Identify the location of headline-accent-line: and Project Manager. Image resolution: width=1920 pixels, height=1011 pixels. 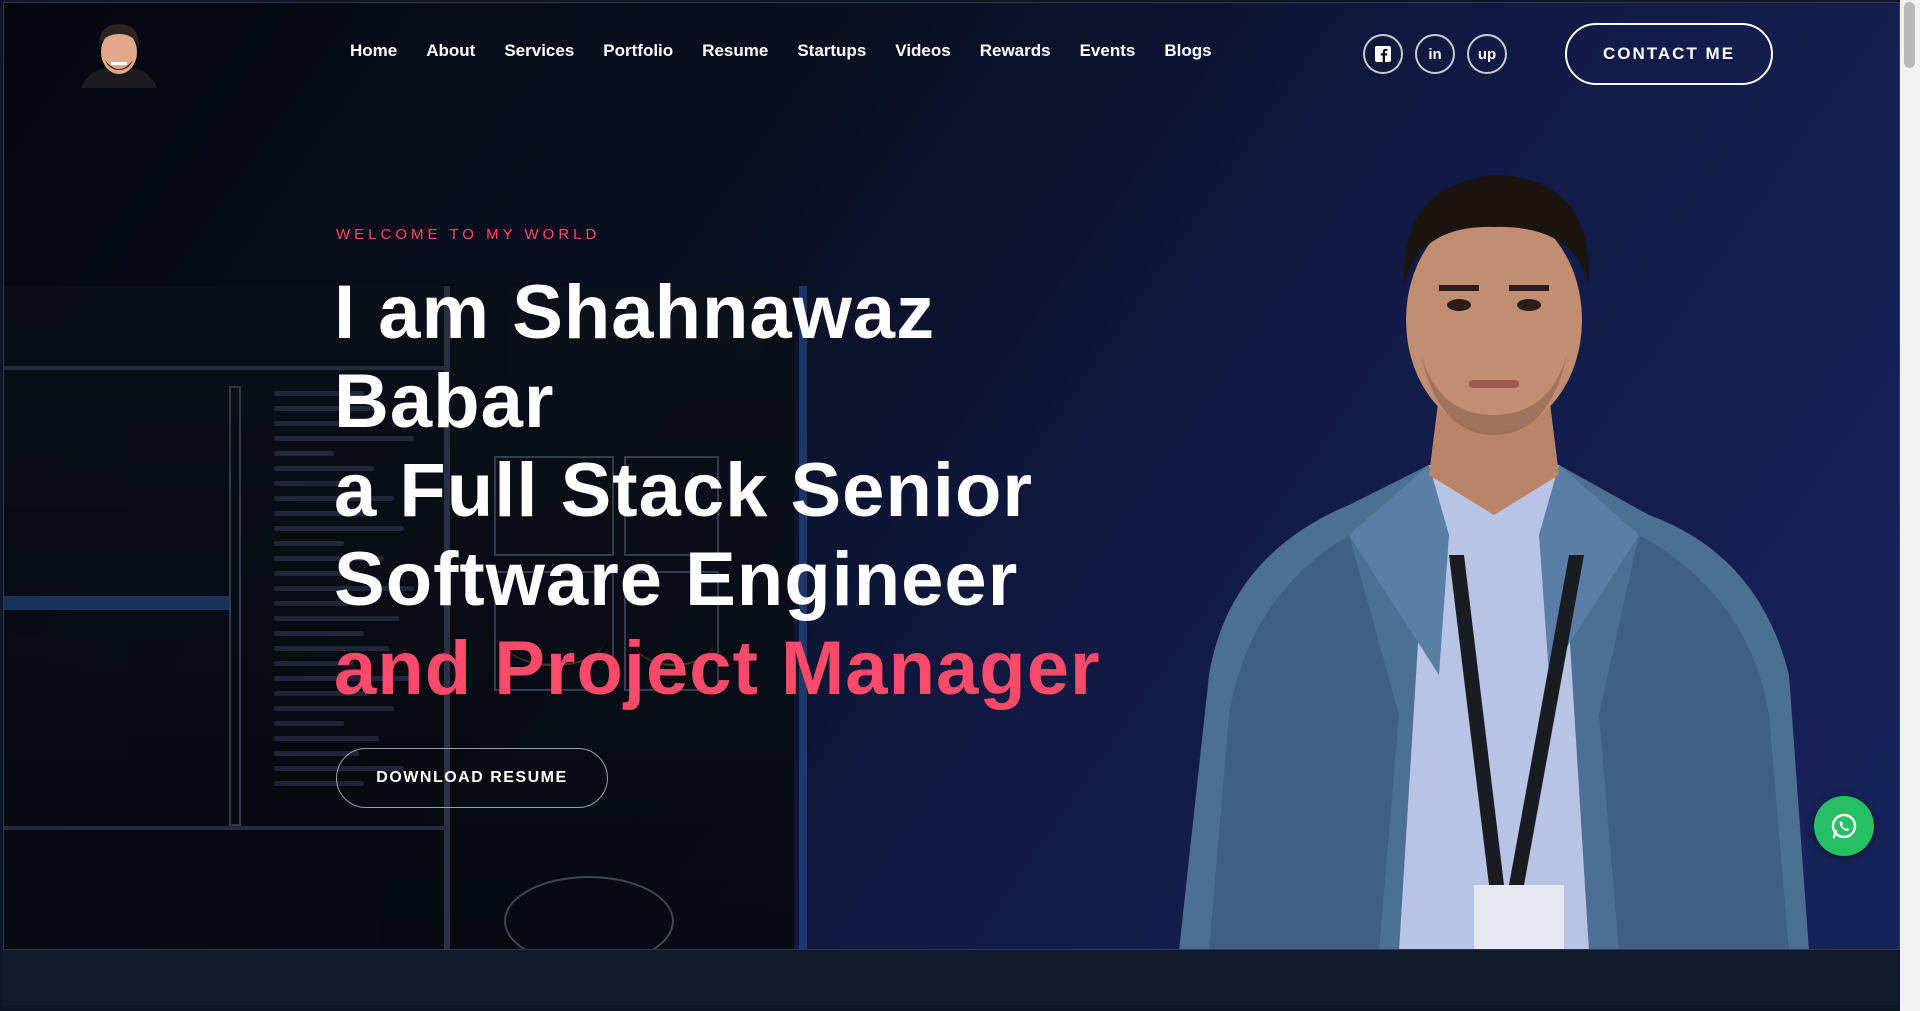
(717, 668).